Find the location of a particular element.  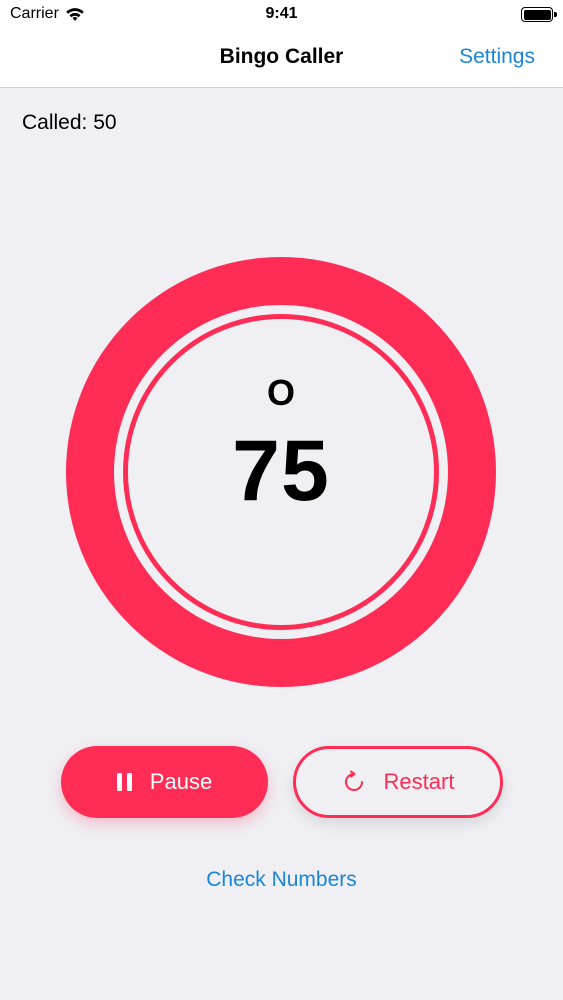

pause-icon is located at coordinates (124, 782).